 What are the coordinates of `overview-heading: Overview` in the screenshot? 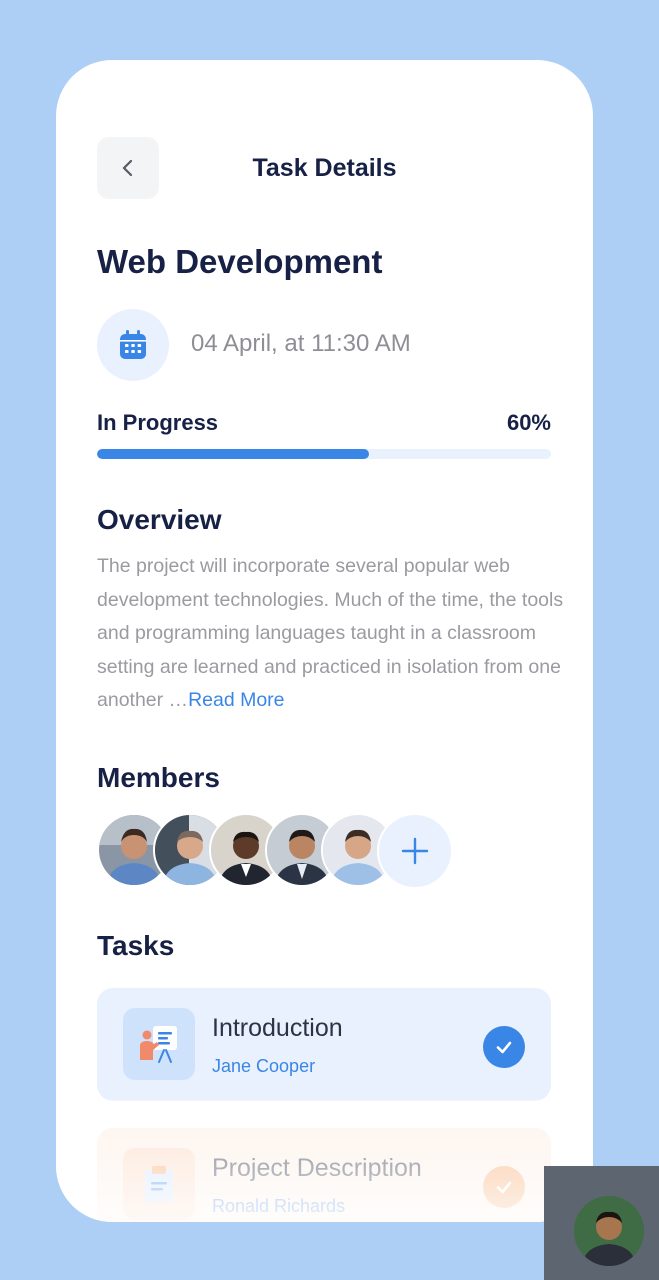 It's located at (159, 519).